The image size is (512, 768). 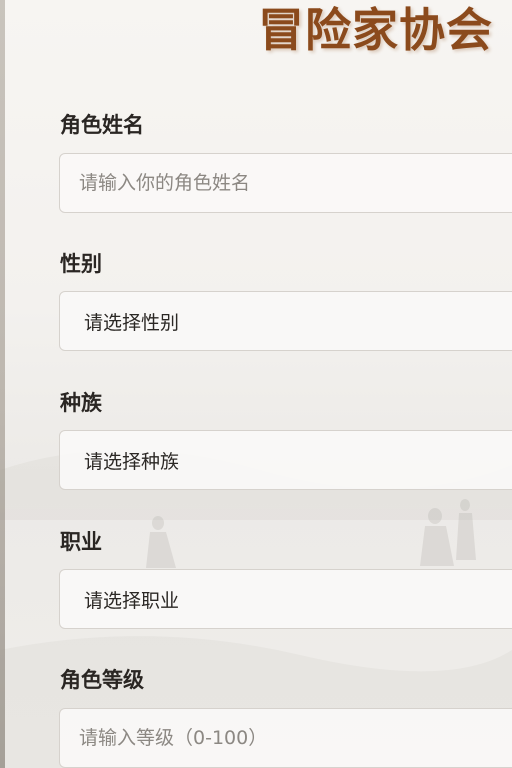 What do you see at coordinates (285, 599) in the screenshot?
I see `class-select: 请选择职业` at bounding box center [285, 599].